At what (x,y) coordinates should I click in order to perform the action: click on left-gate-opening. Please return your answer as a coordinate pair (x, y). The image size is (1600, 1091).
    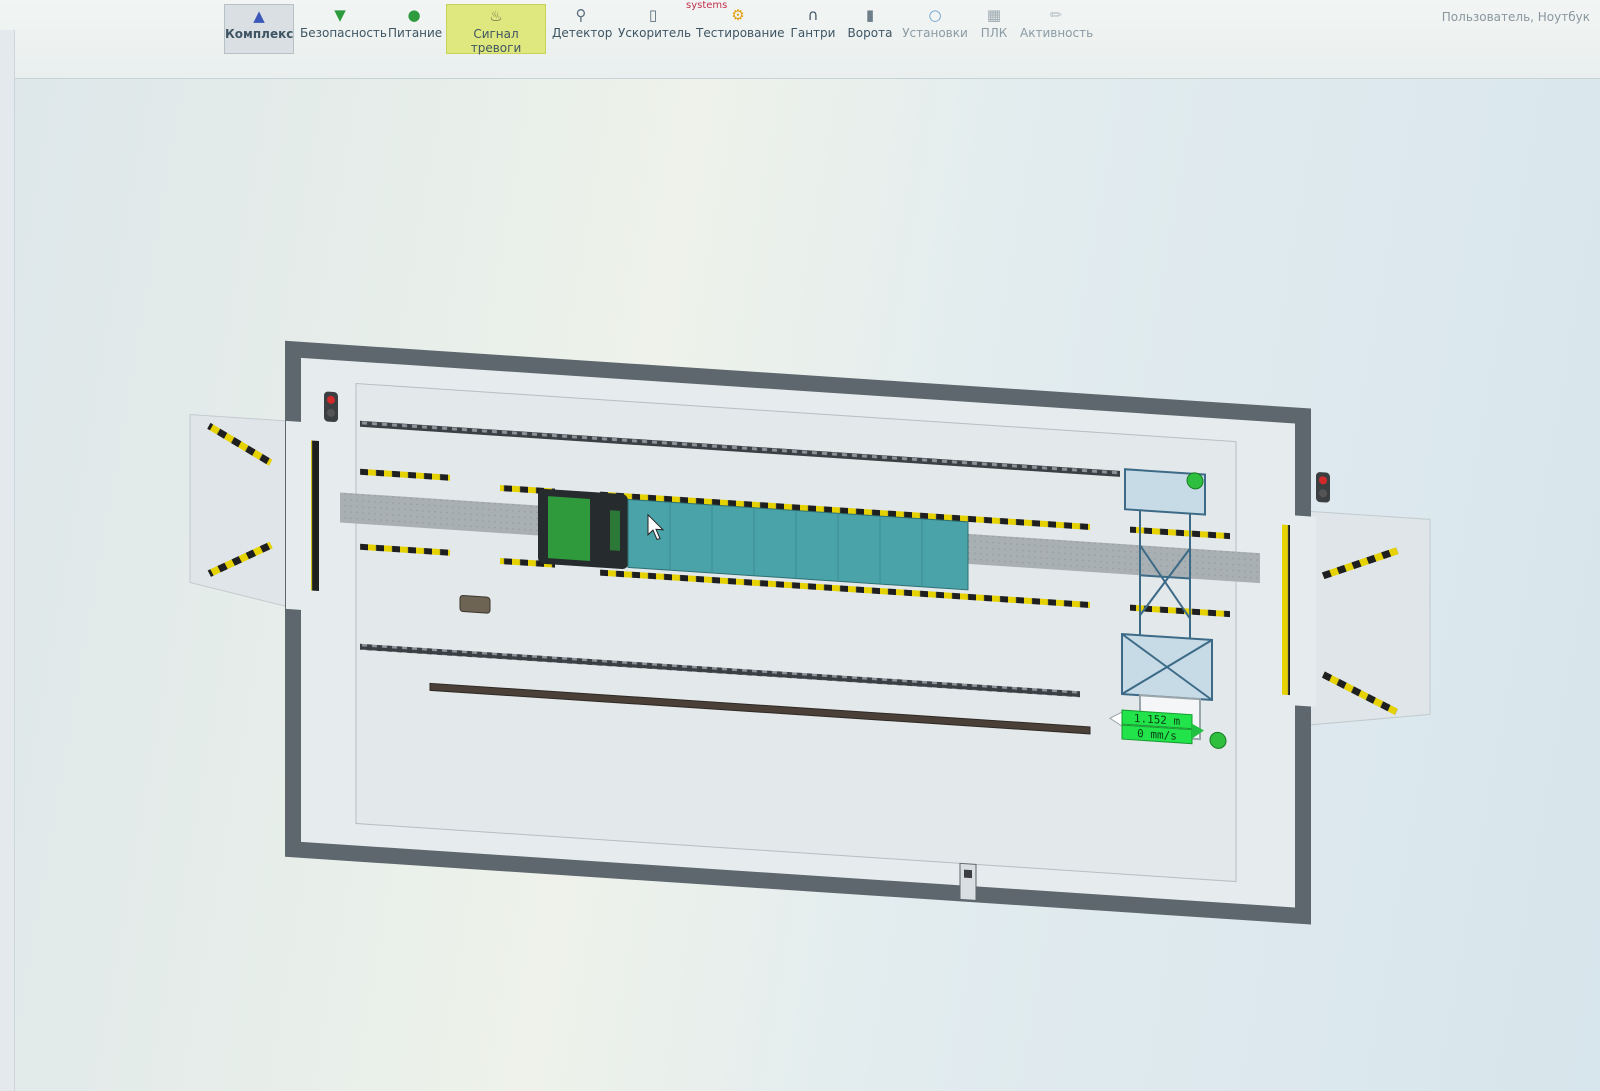
    Looking at the image, I should click on (297, 515).